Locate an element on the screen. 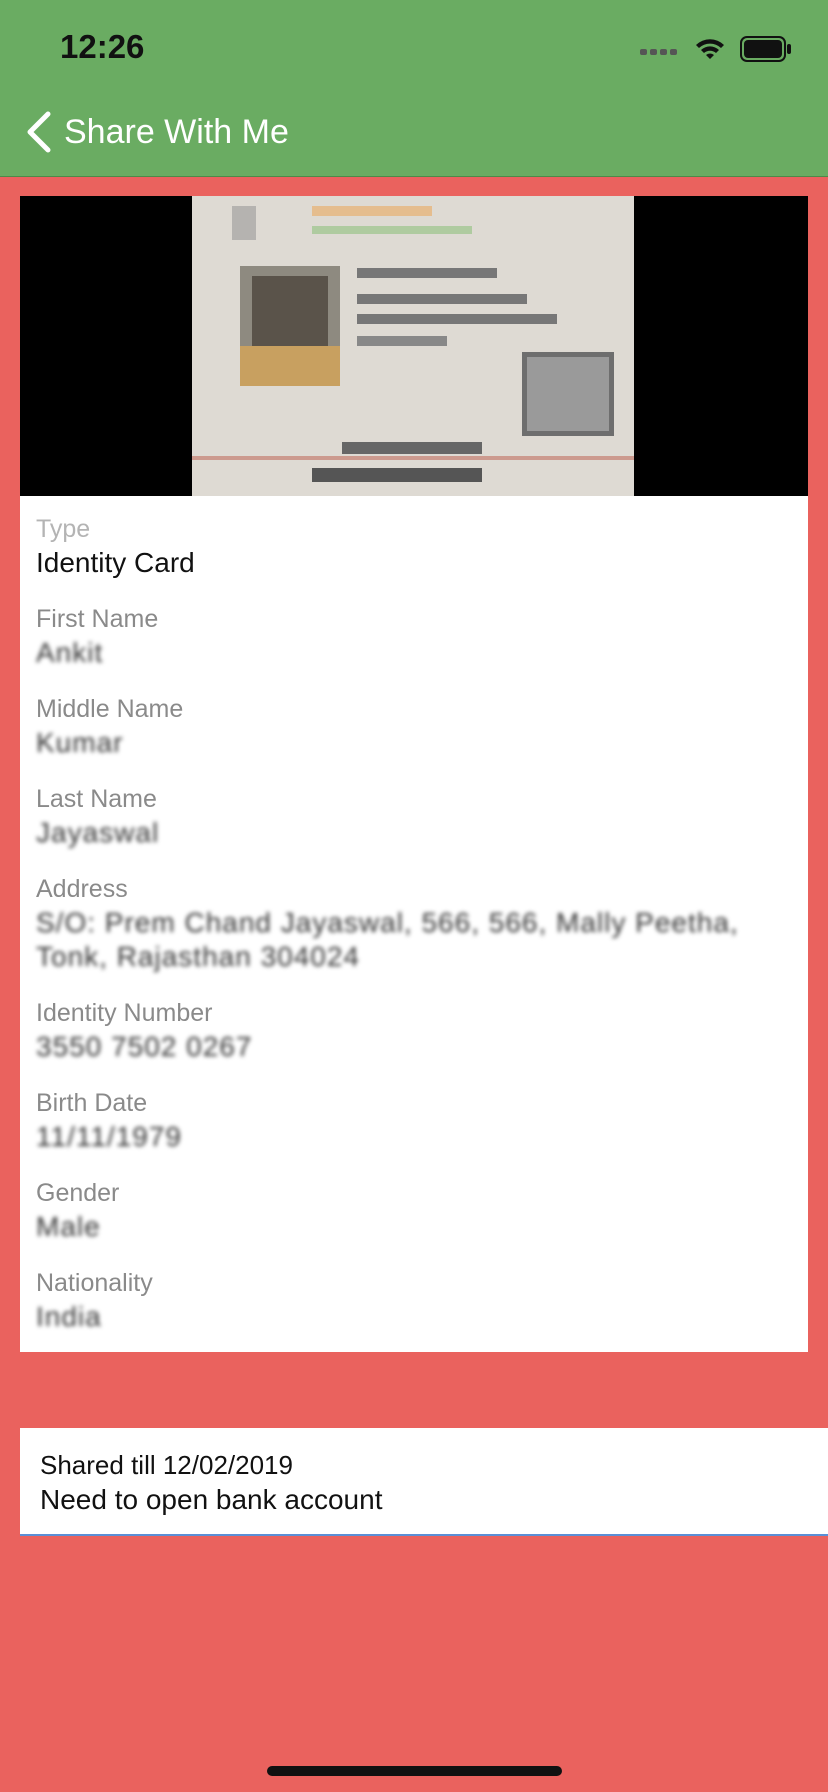 The width and height of the screenshot is (828, 1792). field-value: Identity Card is located at coordinates (115, 562).